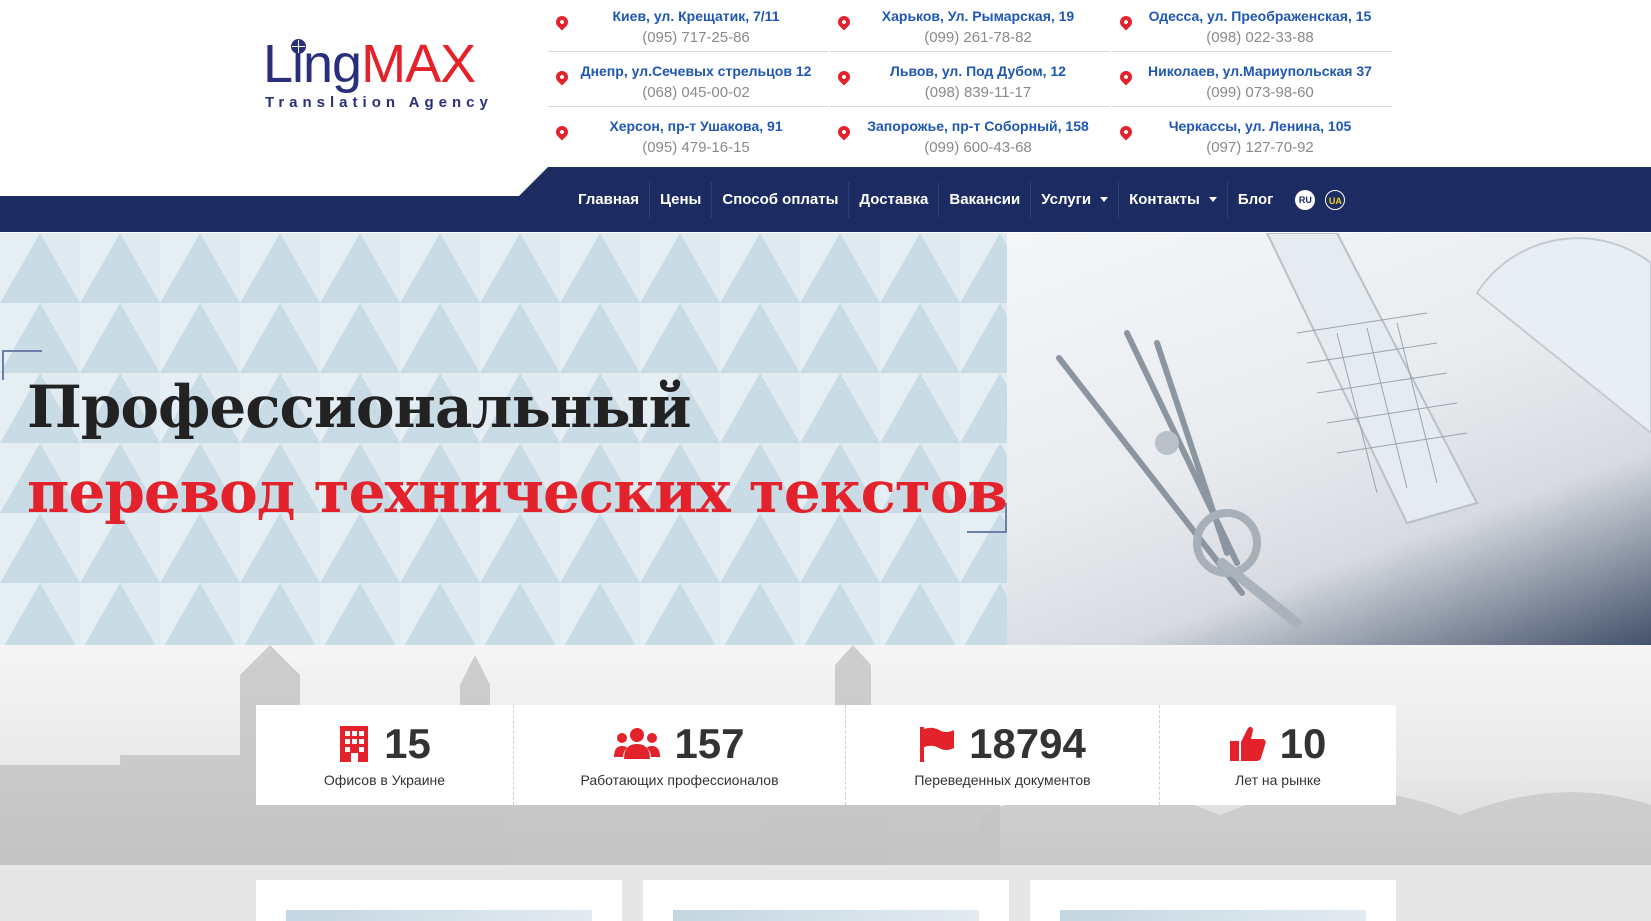 The height and width of the screenshot is (921, 1651). What do you see at coordinates (359, 407) in the screenshot?
I see `hero-title-line1: Профессиональный` at bounding box center [359, 407].